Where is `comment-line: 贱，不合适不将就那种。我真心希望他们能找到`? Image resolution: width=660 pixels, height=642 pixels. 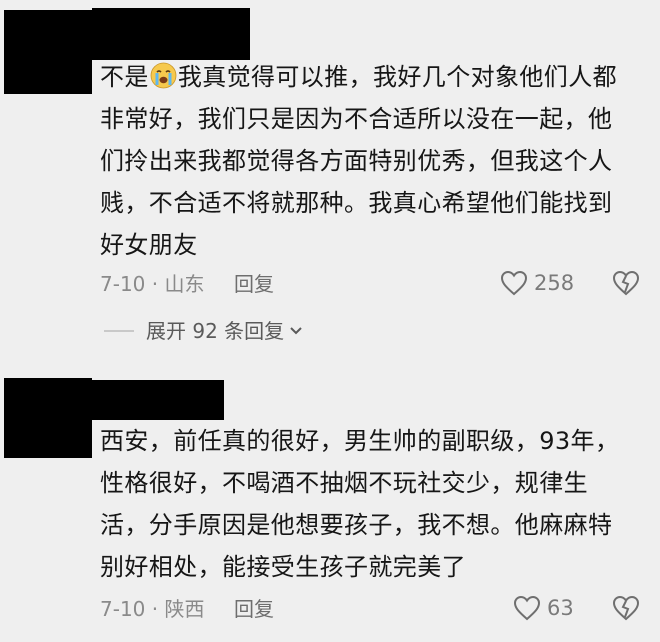
comment-line: 贱，不合适不将就那种。我真心希望他们能找到 is located at coordinates (356, 203).